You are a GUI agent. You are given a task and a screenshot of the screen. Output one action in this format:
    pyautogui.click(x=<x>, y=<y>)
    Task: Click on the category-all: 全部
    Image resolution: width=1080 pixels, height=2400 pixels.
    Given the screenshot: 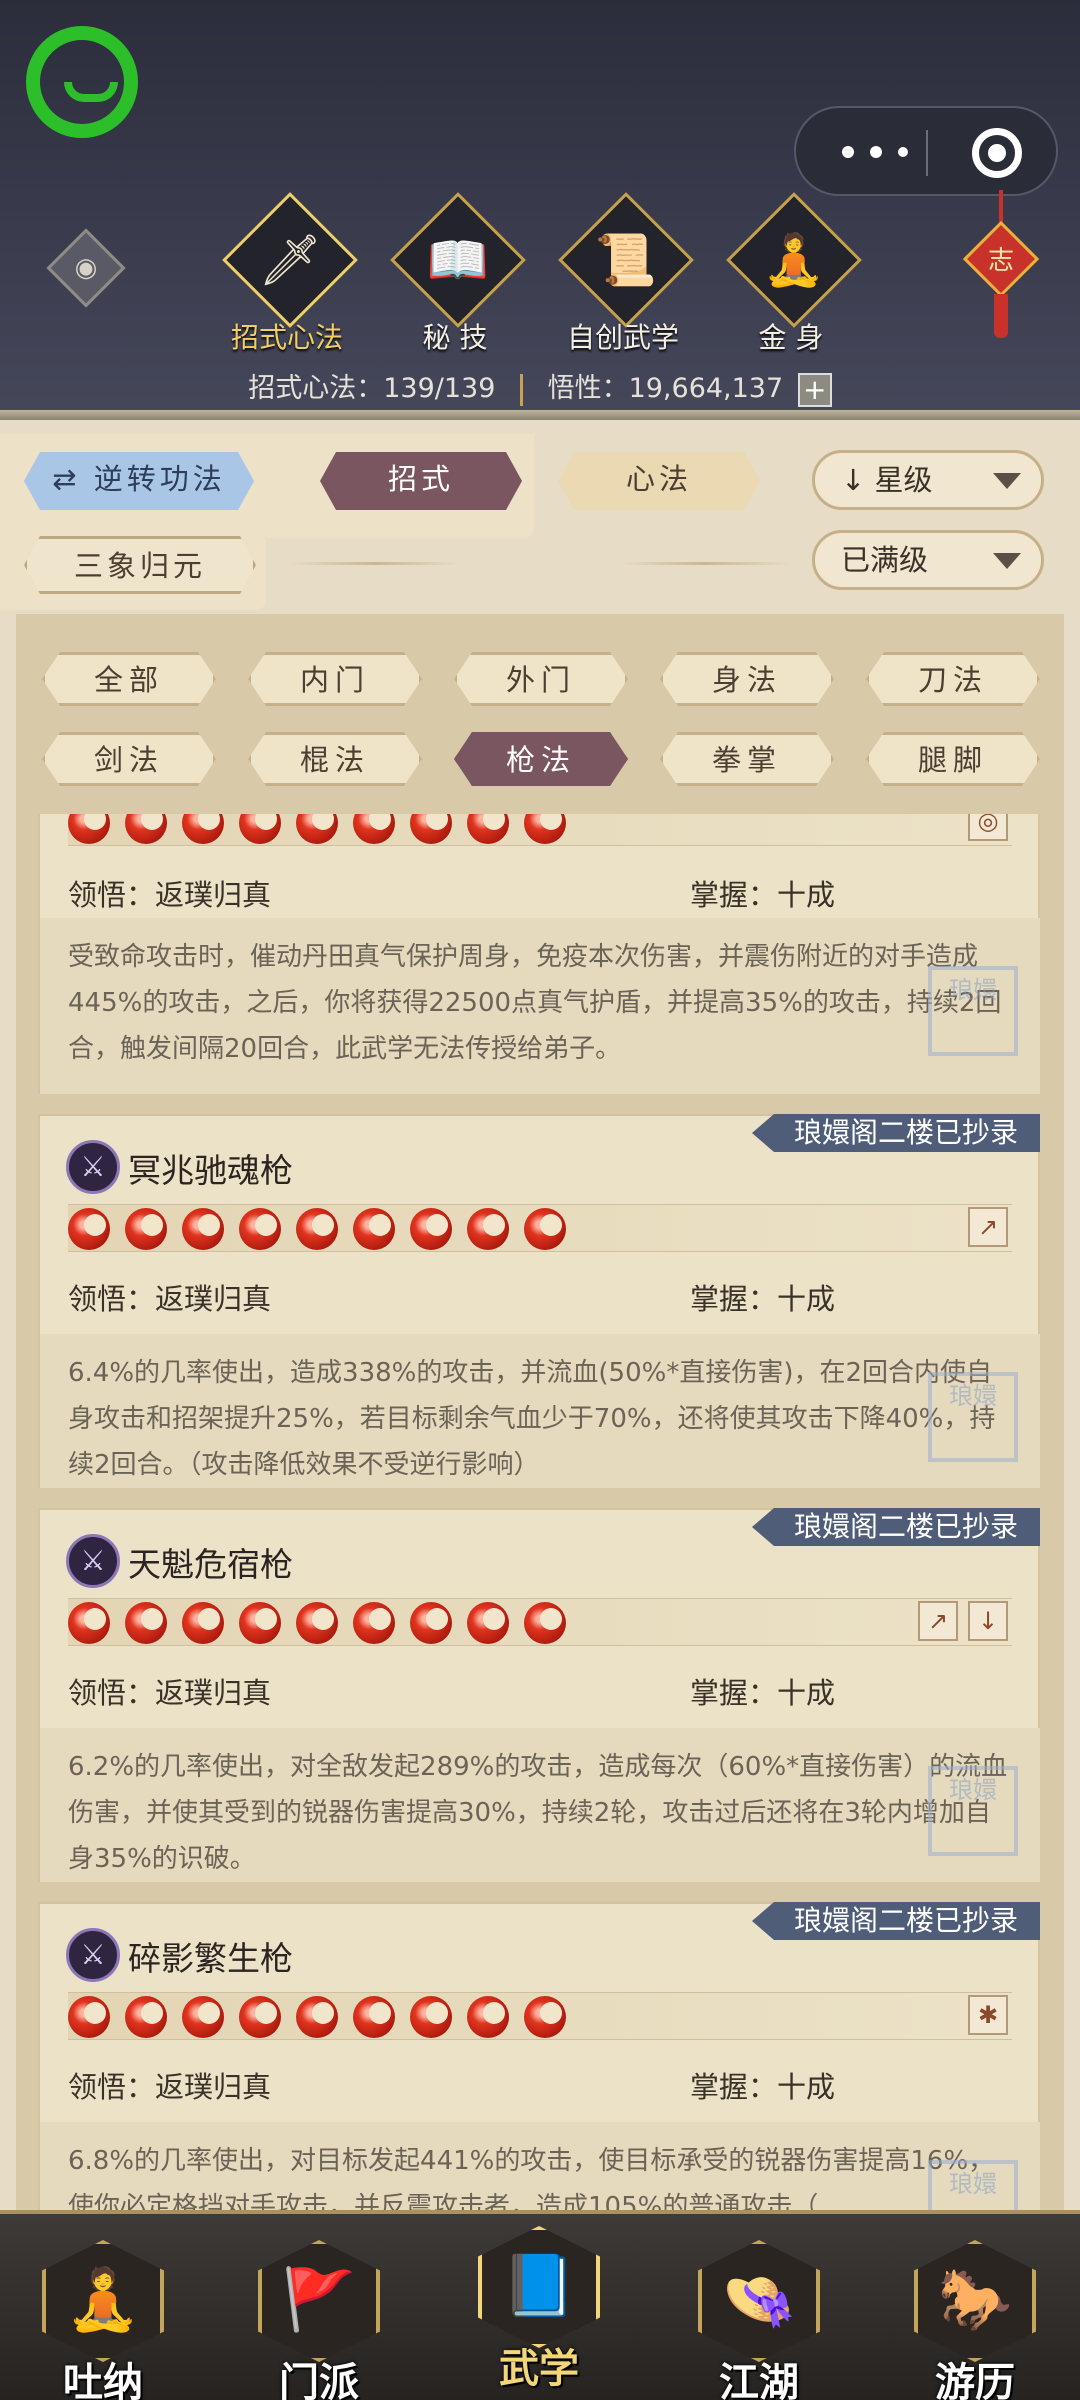 What is the action you would take?
    pyautogui.click(x=129, y=679)
    